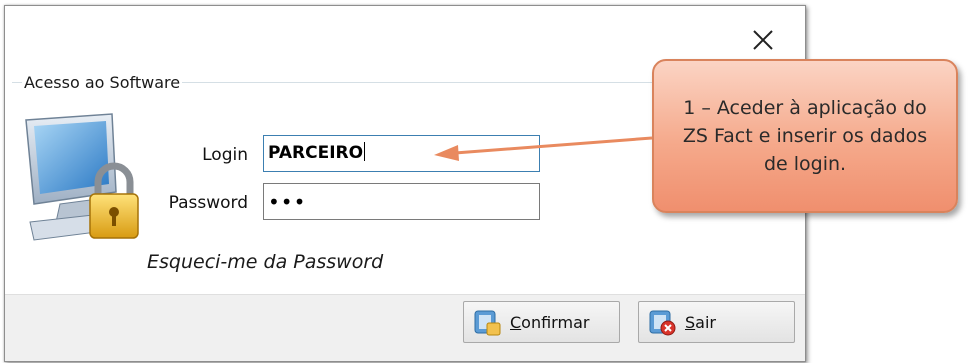  What do you see at coordinates (487, 323) in the screenshot?
I see `confirm-icon` at bounding box center [487, 323].